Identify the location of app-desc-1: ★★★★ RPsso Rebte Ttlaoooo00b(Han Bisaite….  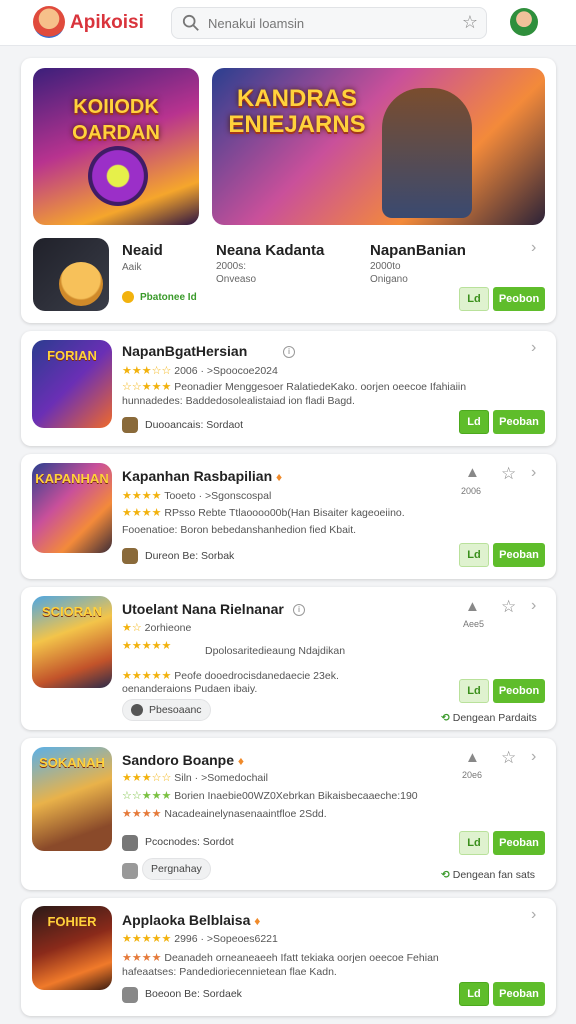
(263, 513).